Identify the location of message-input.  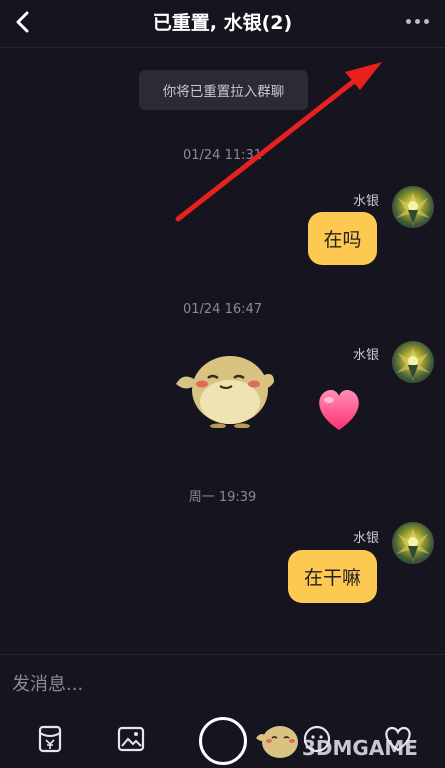
(222, 684).